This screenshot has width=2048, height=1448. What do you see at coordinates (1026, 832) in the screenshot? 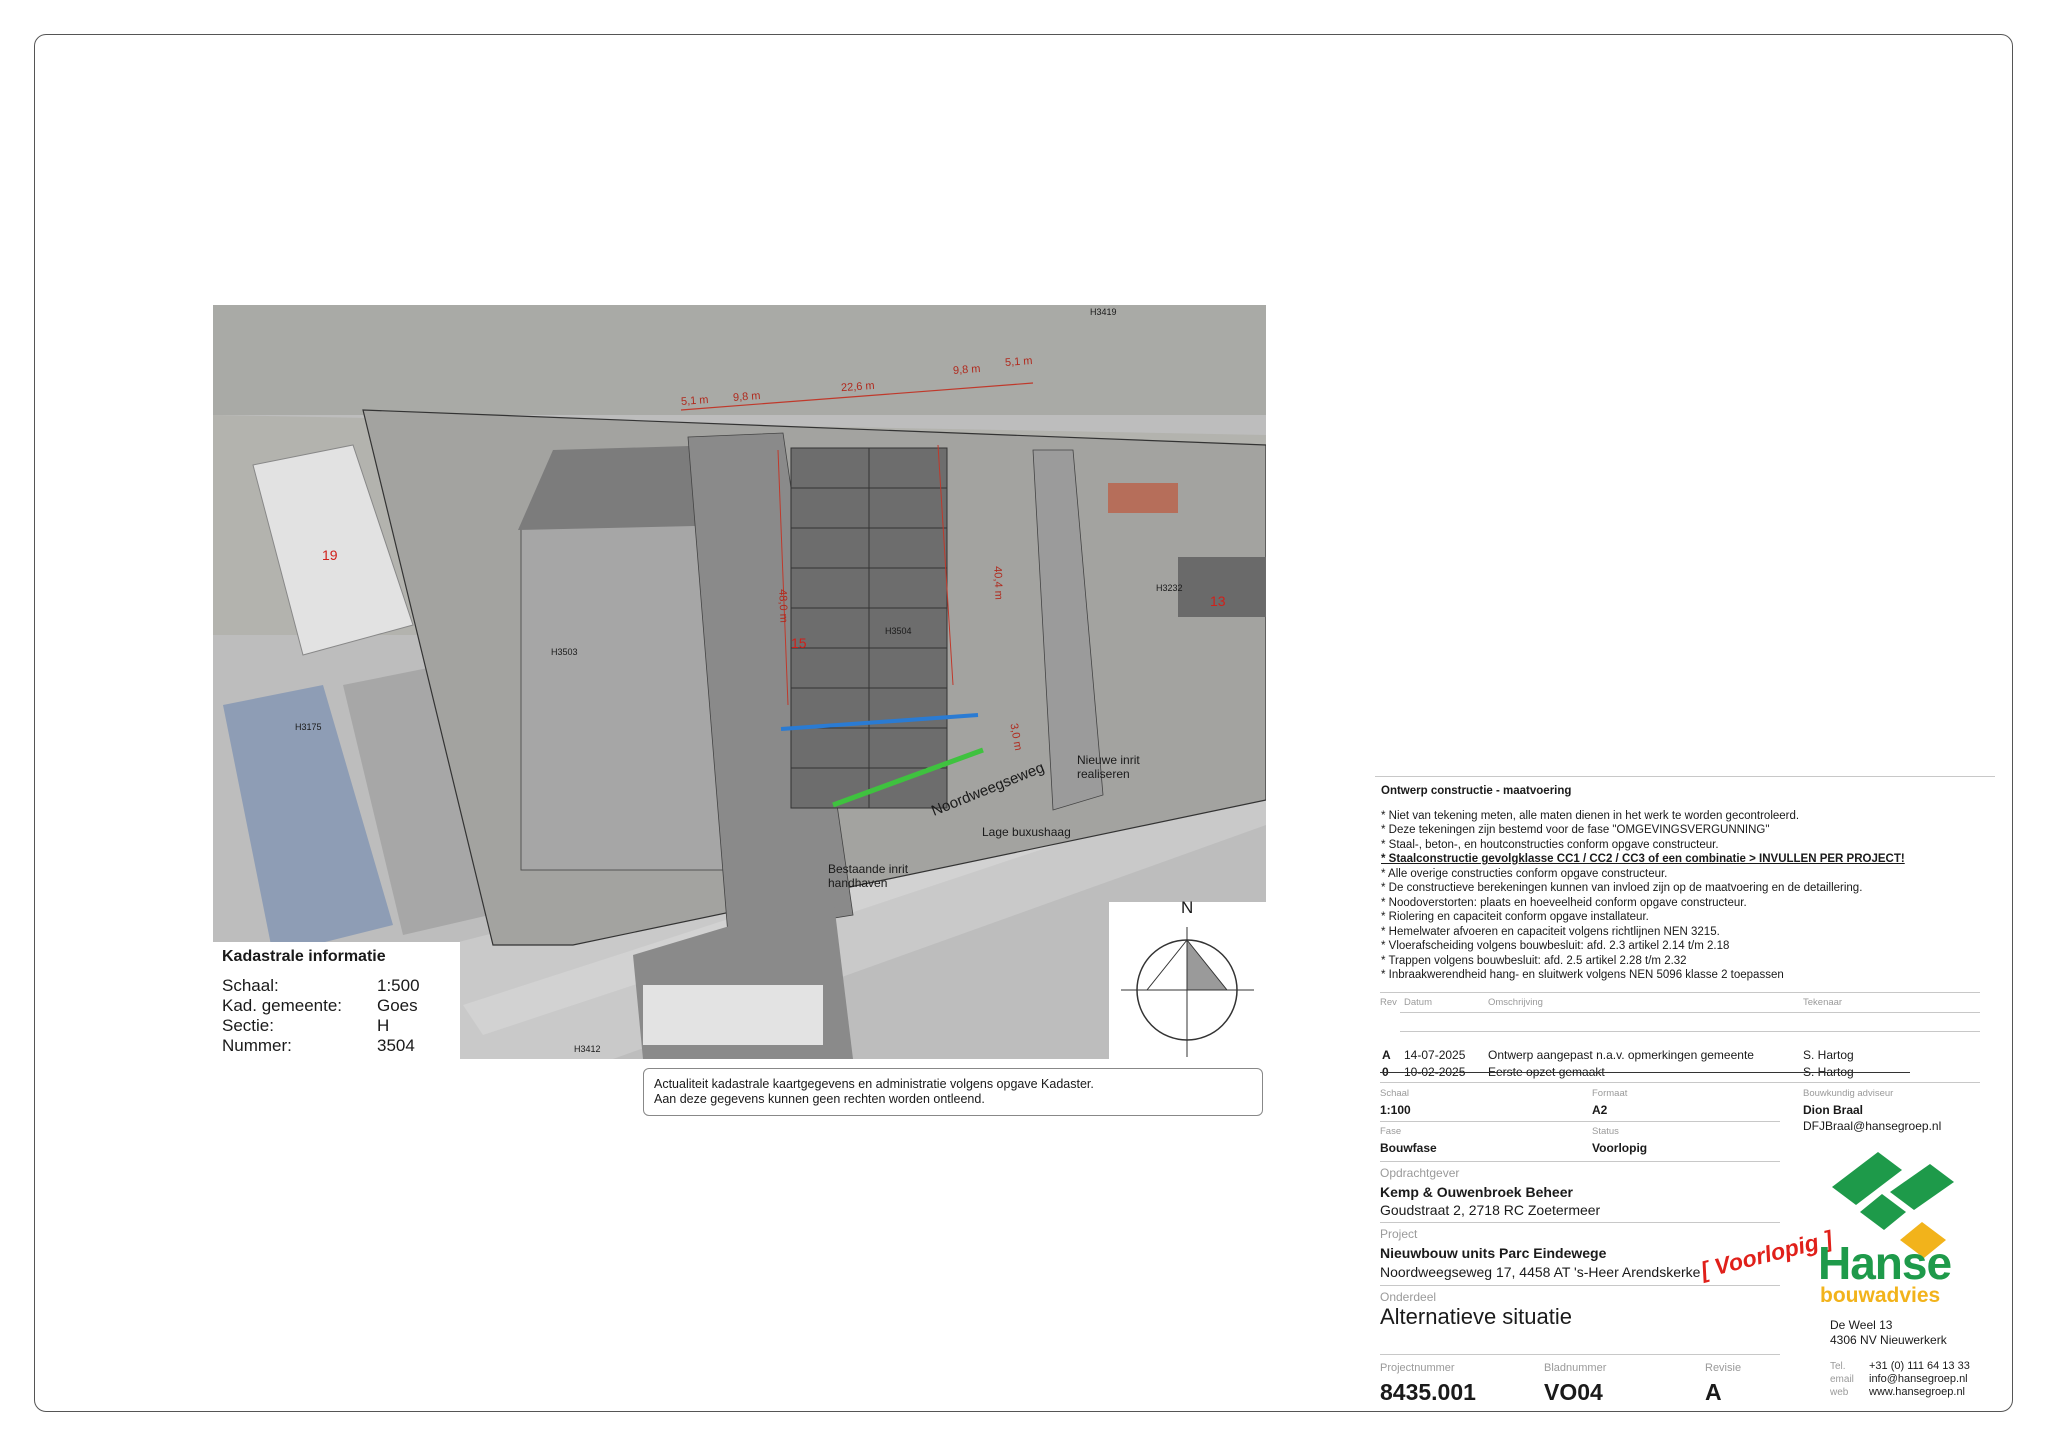
I see `annotation-hedge: Lage buxushaag` at bounding box center [1026, 832].